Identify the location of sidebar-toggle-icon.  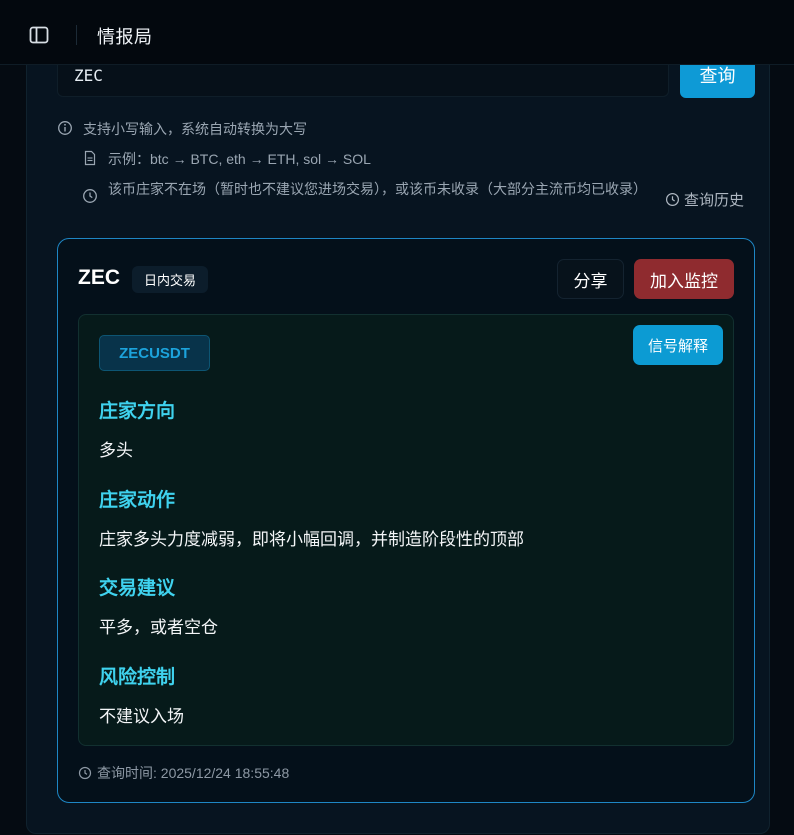
(39, 35).